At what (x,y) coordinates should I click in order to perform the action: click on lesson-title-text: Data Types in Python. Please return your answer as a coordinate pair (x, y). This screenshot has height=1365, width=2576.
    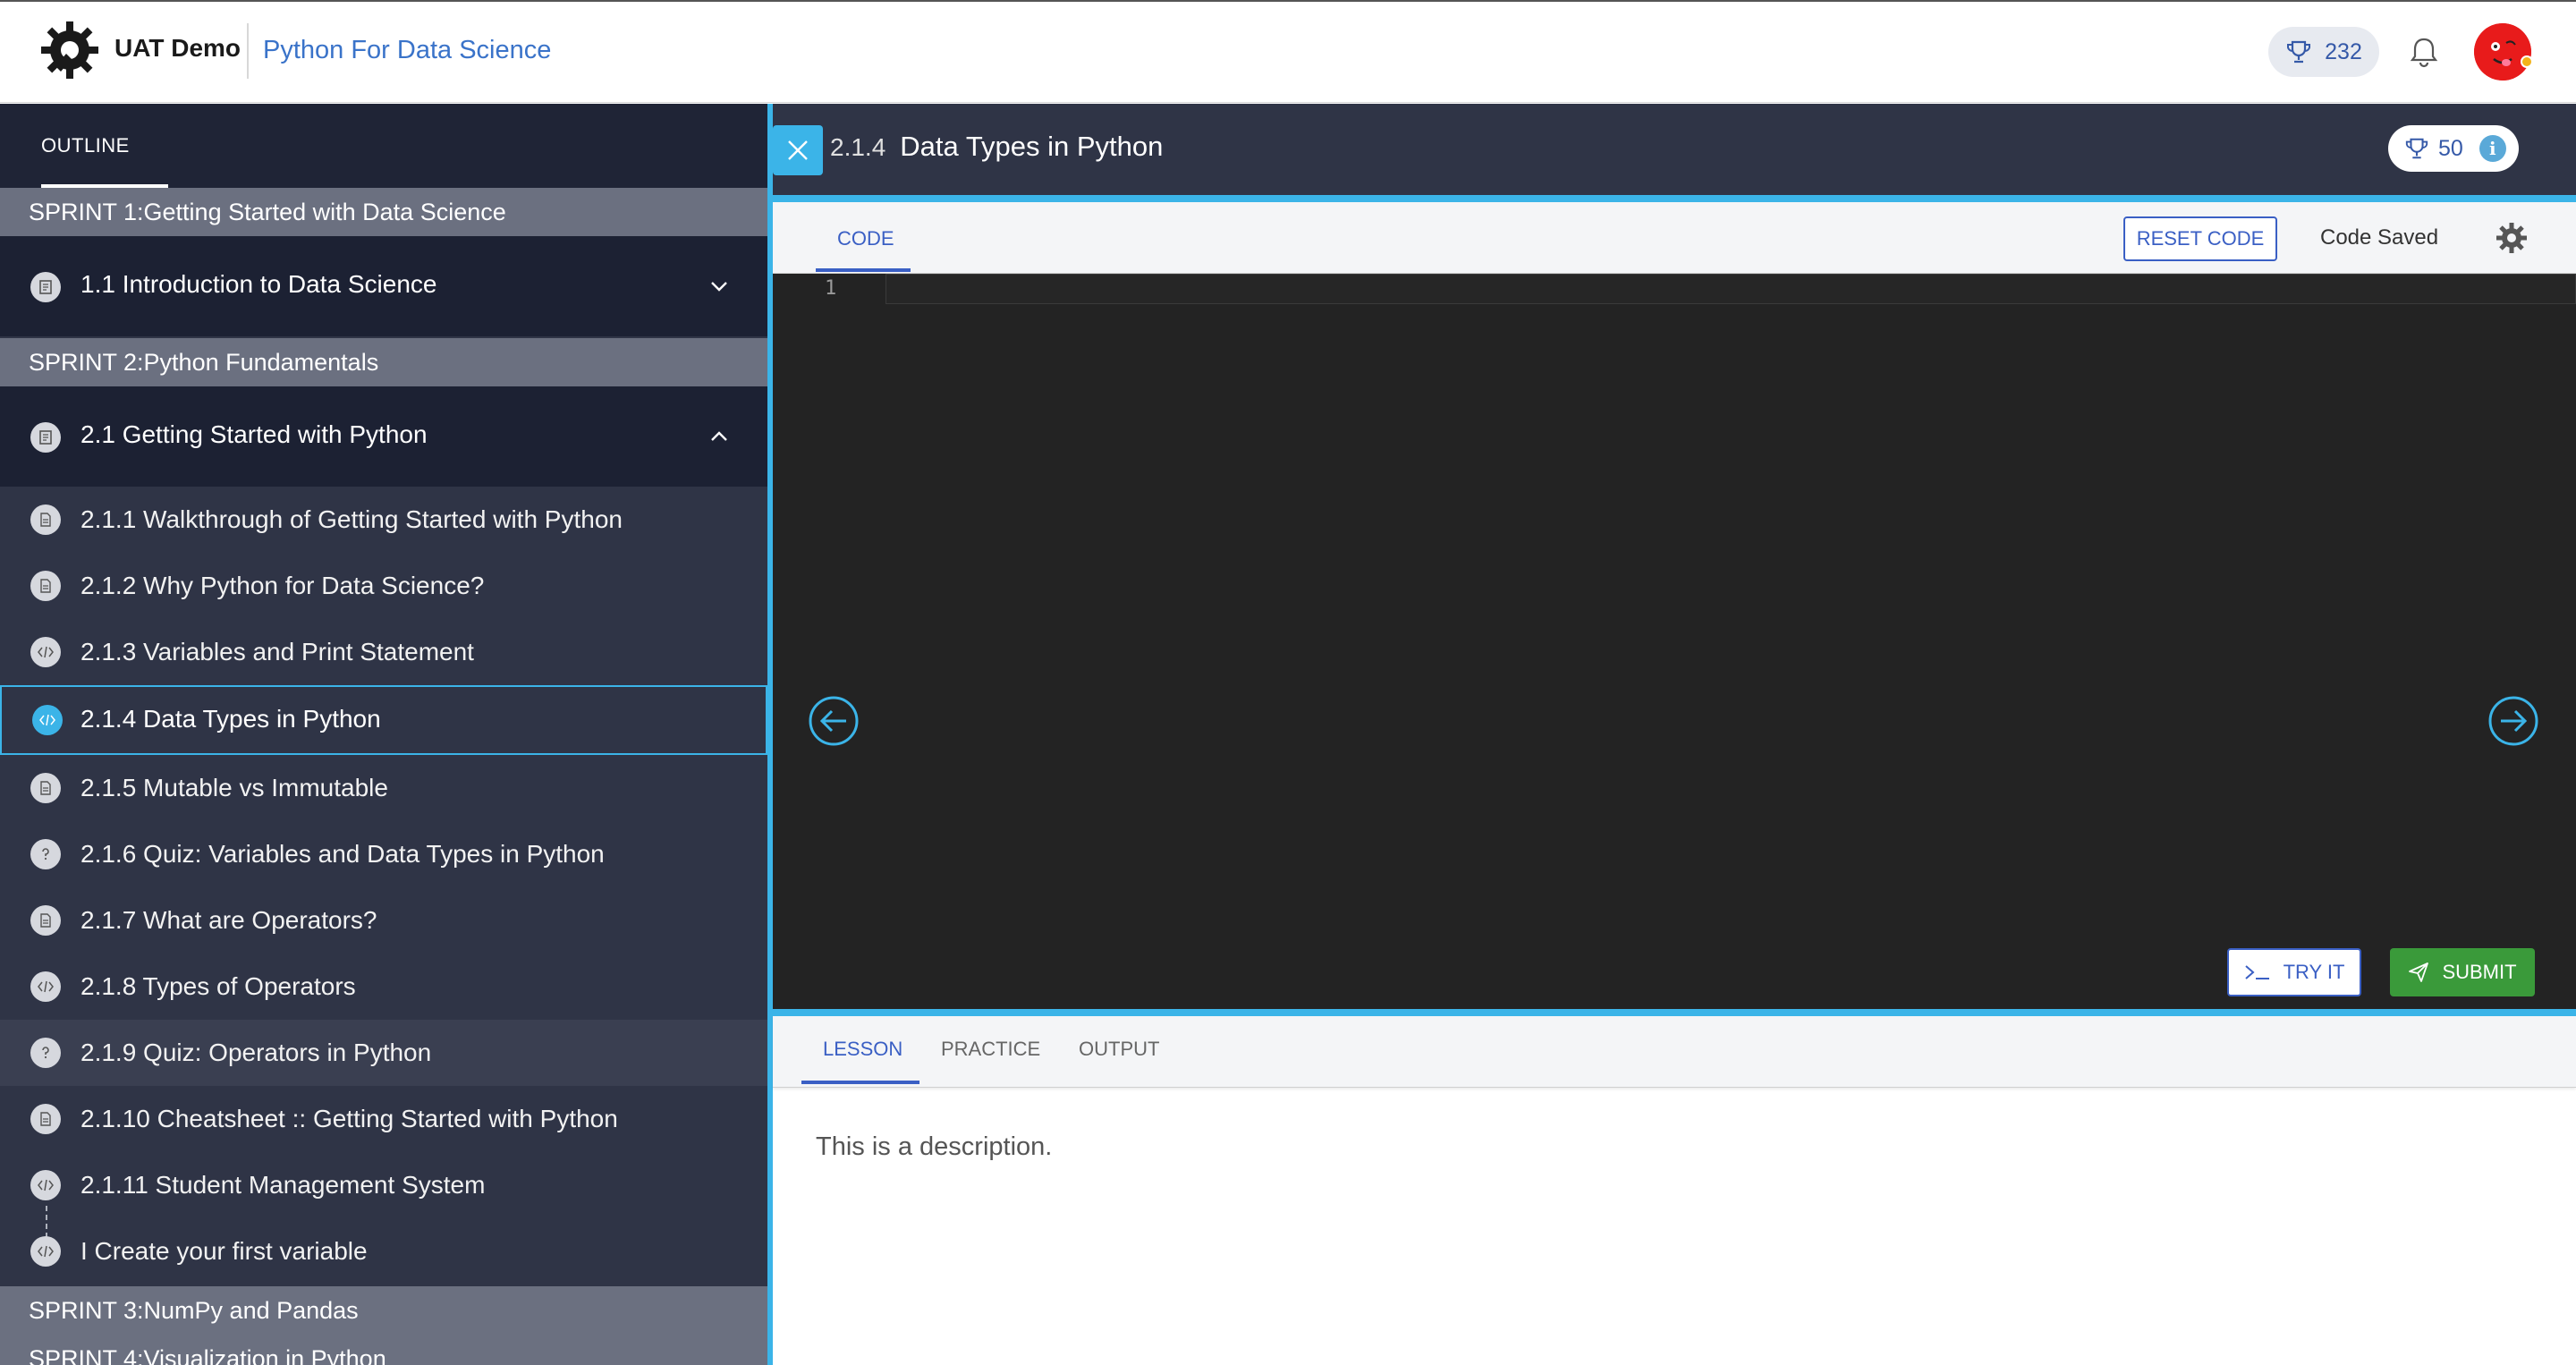
    Looking at the image, I should click on (1032, 146).